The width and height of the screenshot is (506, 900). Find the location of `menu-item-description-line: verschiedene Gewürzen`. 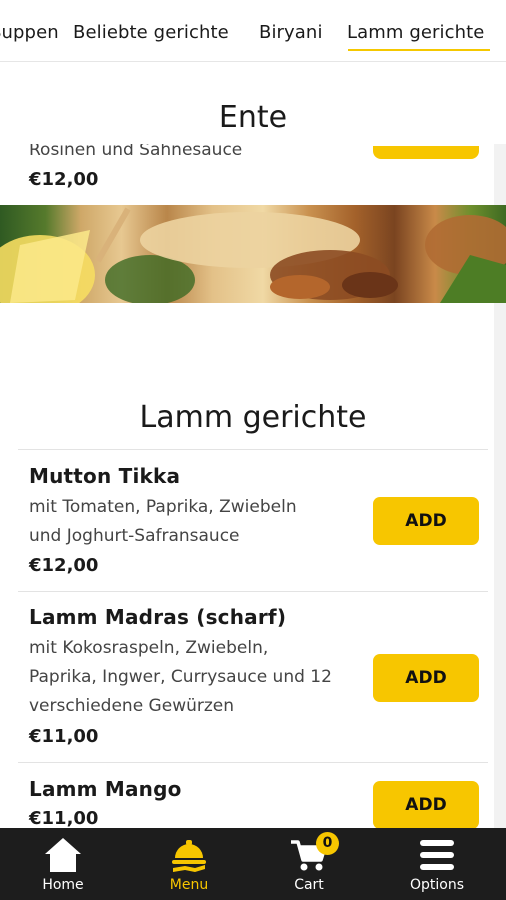

menu-item-description-line: verschiedene Gewürzen is located at coordinates (132, 706).